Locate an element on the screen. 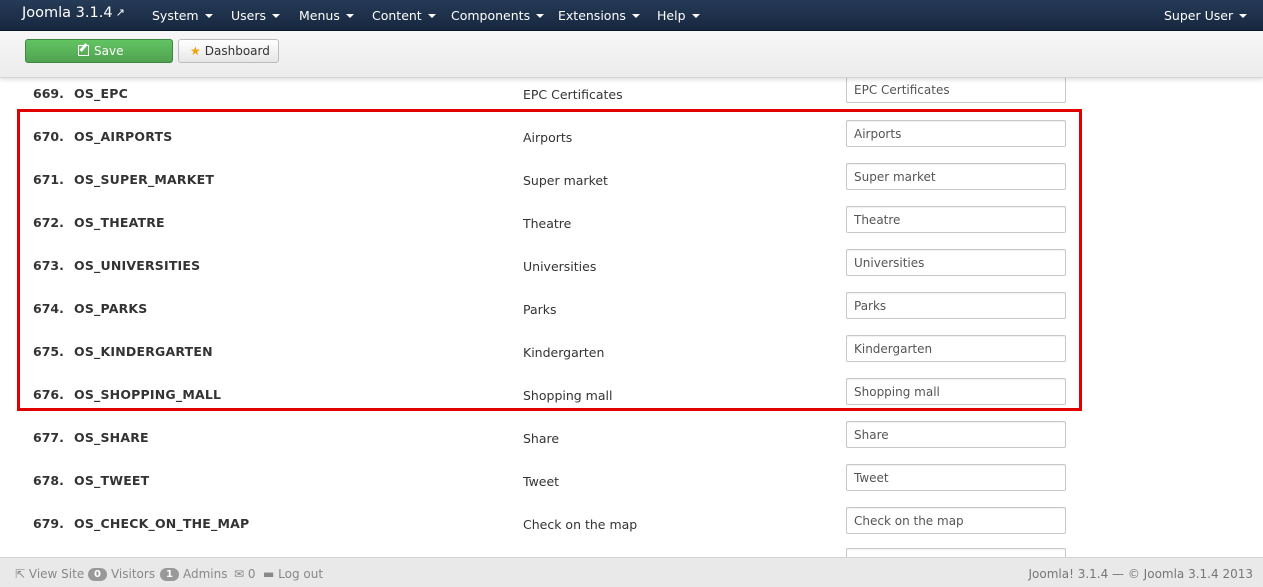  language-key: OS_TWEET is located at coordinates (112, 480).